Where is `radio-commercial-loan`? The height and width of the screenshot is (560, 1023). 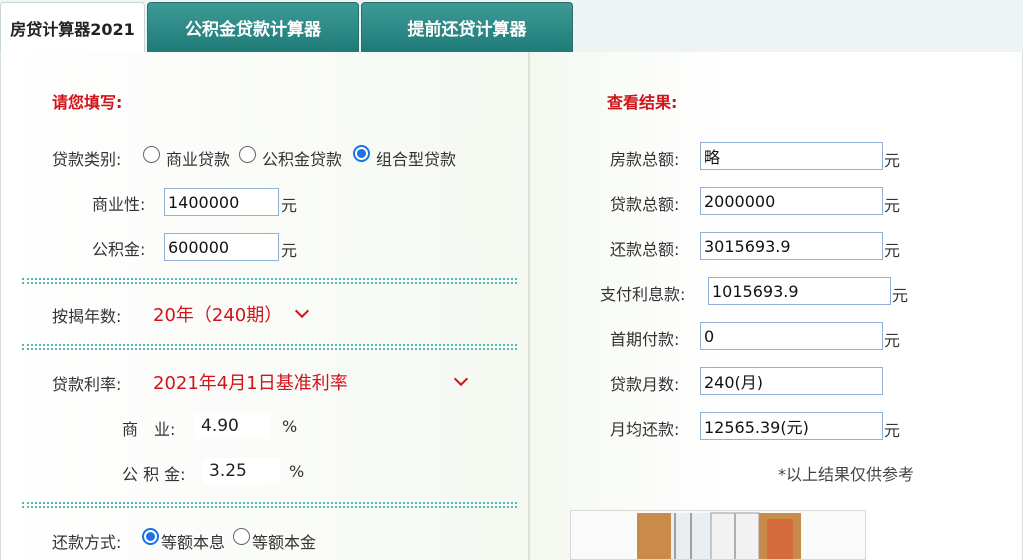
radio-commercial-loan is located at coordinates (151, 154).